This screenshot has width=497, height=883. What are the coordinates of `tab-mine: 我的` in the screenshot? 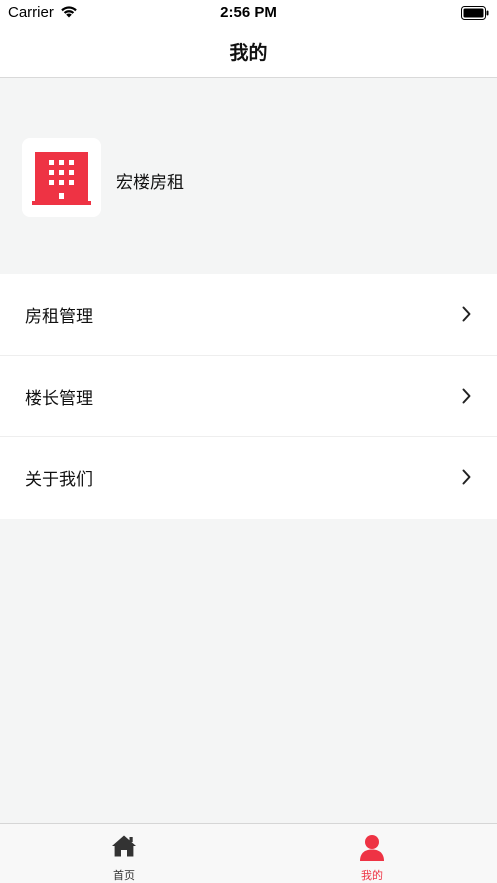 It's located at (372, 853).